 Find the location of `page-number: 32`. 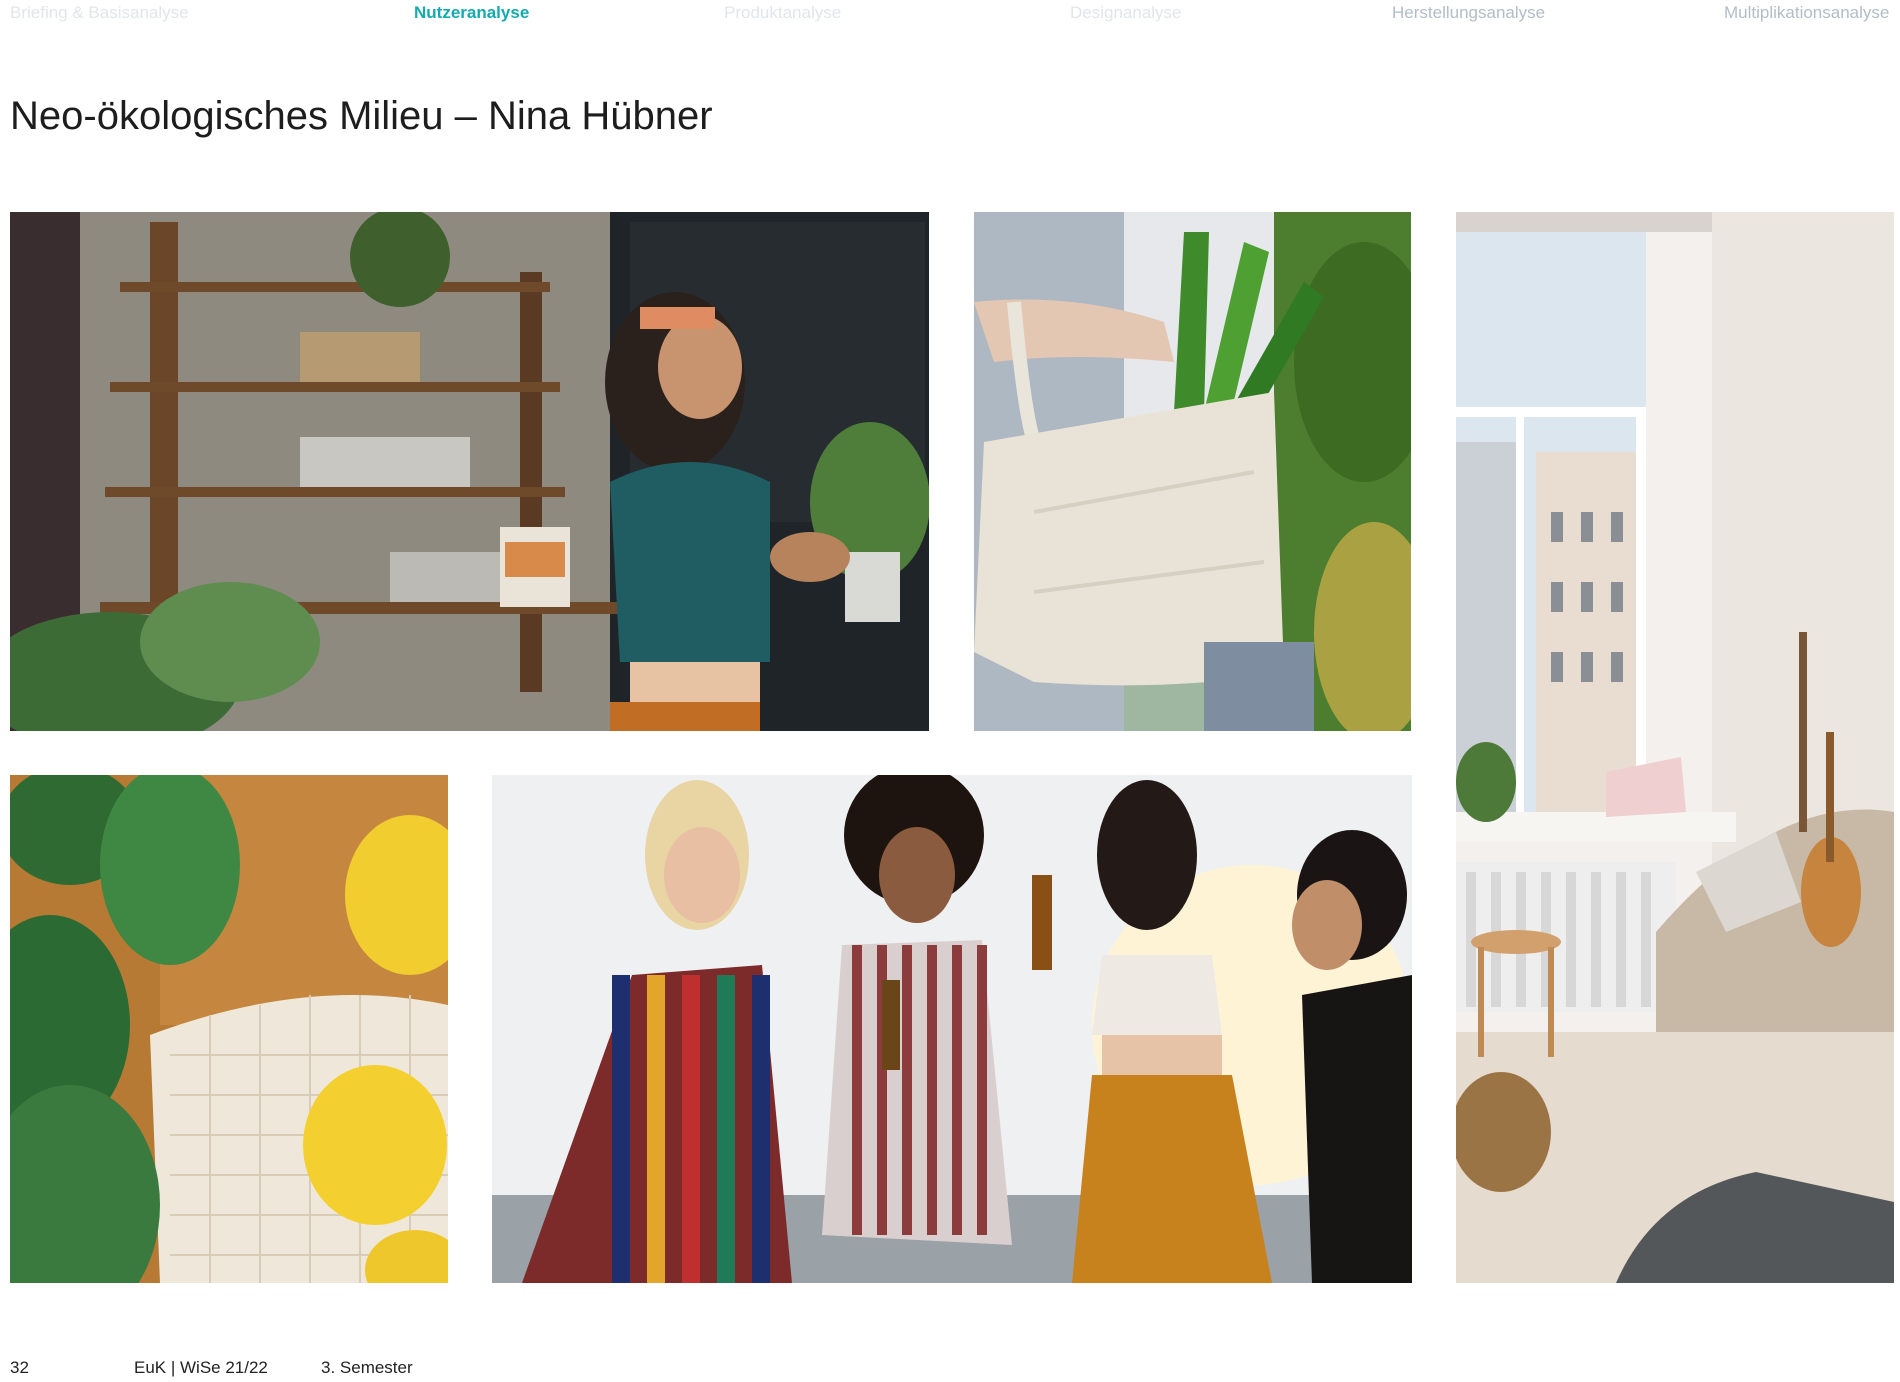

page-number: 32 is located at coordinates (19, 1367).